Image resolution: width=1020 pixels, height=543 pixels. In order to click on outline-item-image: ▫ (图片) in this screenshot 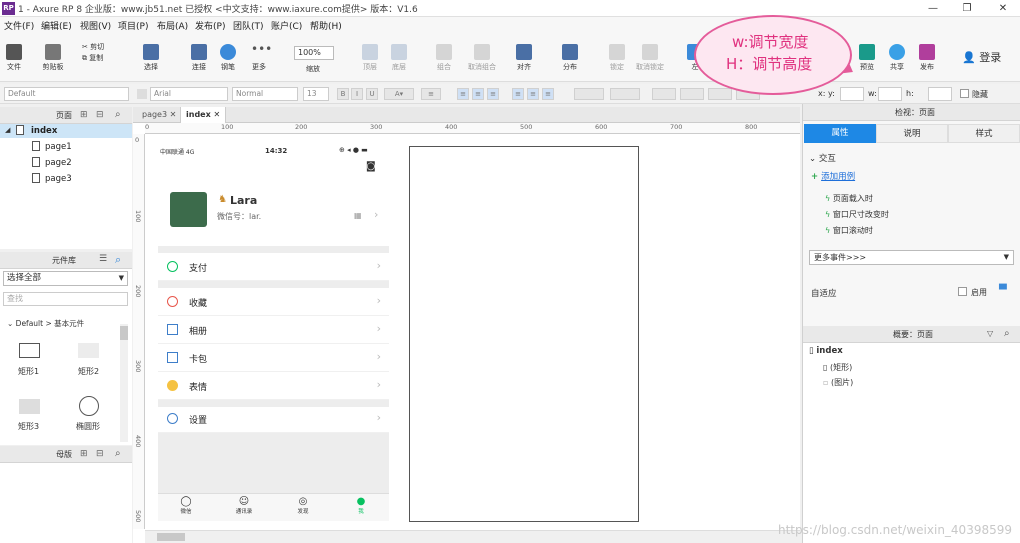, I will do `click(838, 382)`.